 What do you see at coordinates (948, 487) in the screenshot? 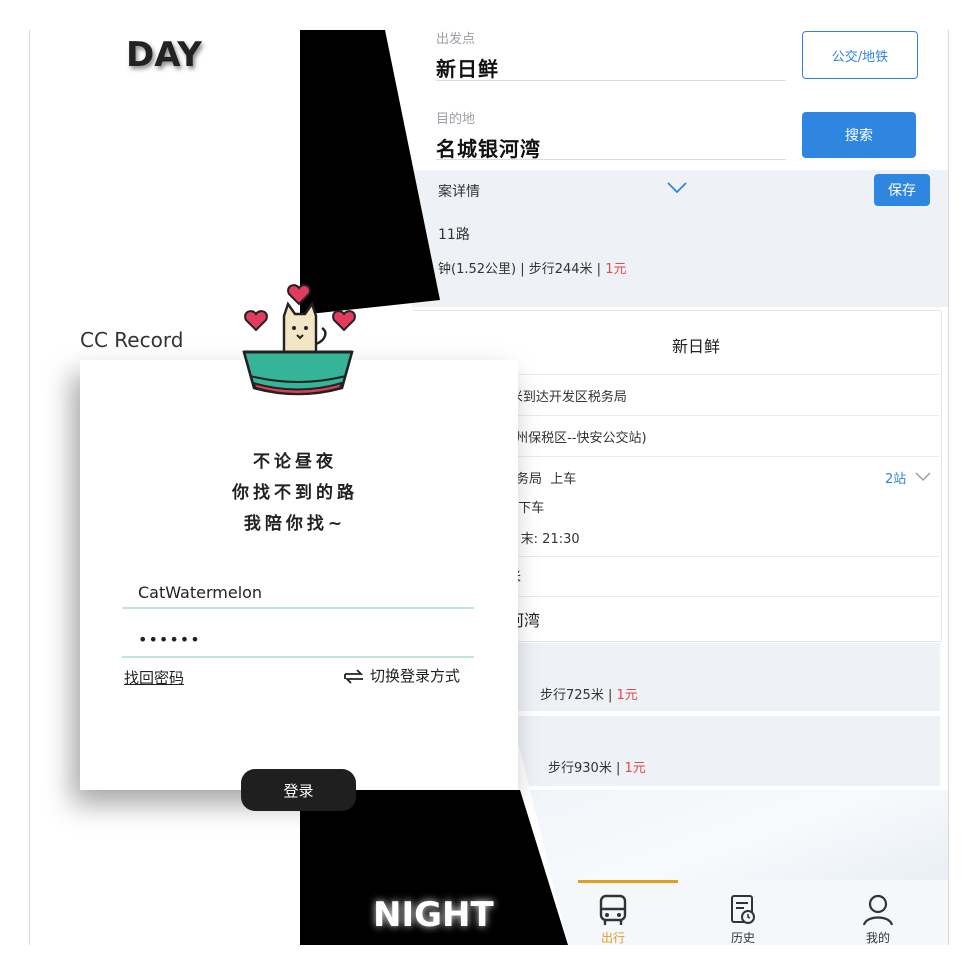
I see `frame-line-right` at bounding box center [948, 487].